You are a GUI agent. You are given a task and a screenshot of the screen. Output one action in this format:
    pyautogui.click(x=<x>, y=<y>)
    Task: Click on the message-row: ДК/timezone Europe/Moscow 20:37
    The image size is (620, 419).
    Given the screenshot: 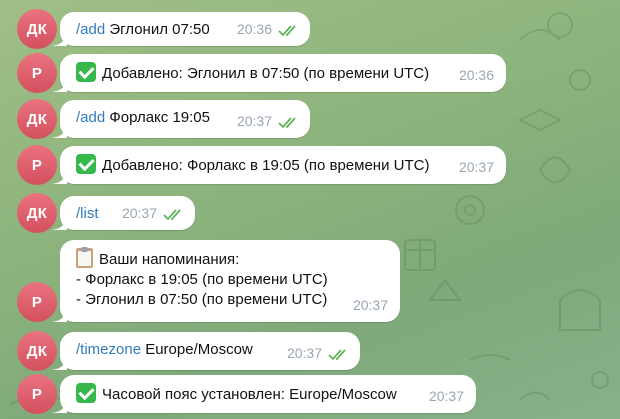 What is the action you would take?
    pyautogui.click(x=310, y=351)
    